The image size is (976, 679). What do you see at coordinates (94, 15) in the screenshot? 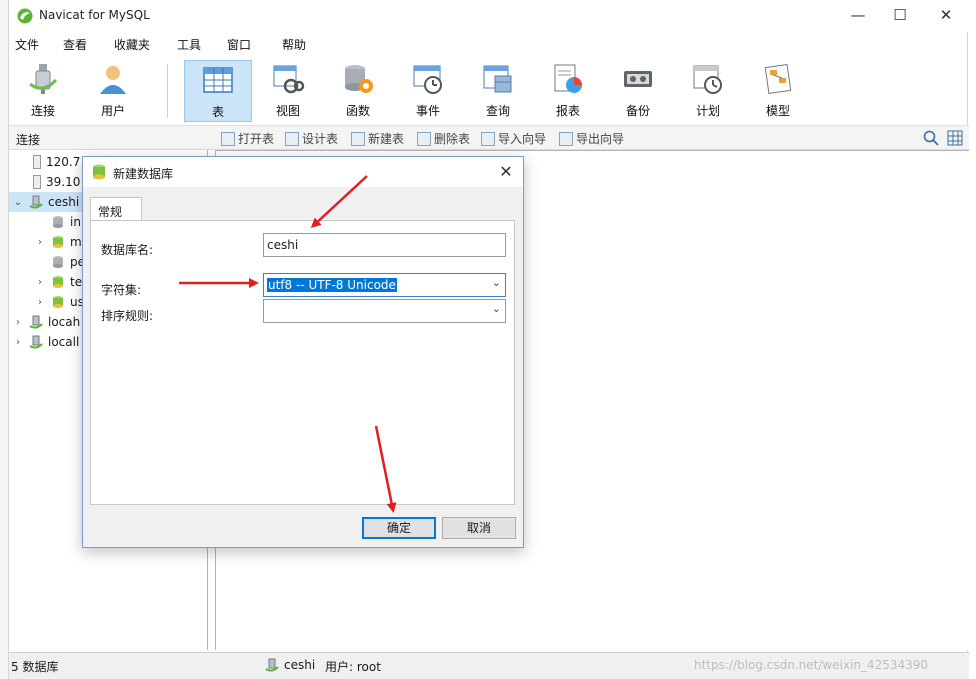
I see `window-title: Navicat for MySQL` at bounding box center [94, 15].